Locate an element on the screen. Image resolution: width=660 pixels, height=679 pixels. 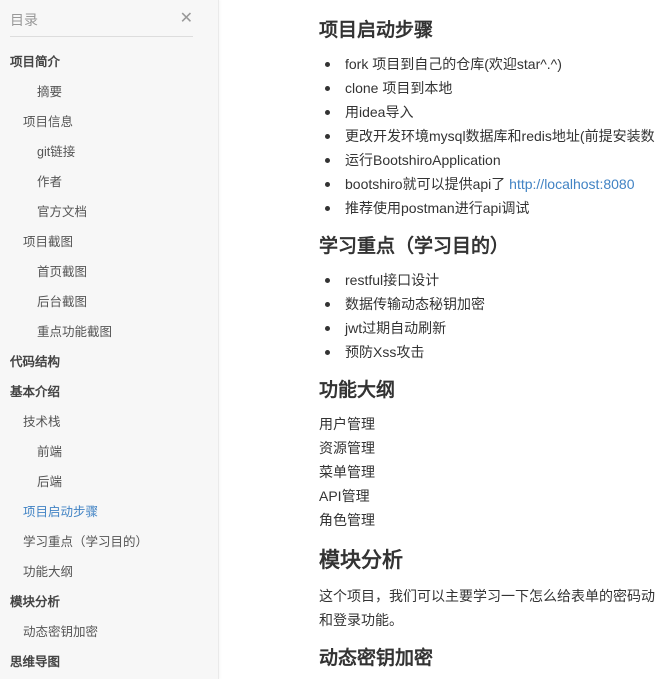
list-item-text: bootshiro就可以提供api了 is located at coordinates (427, 184).